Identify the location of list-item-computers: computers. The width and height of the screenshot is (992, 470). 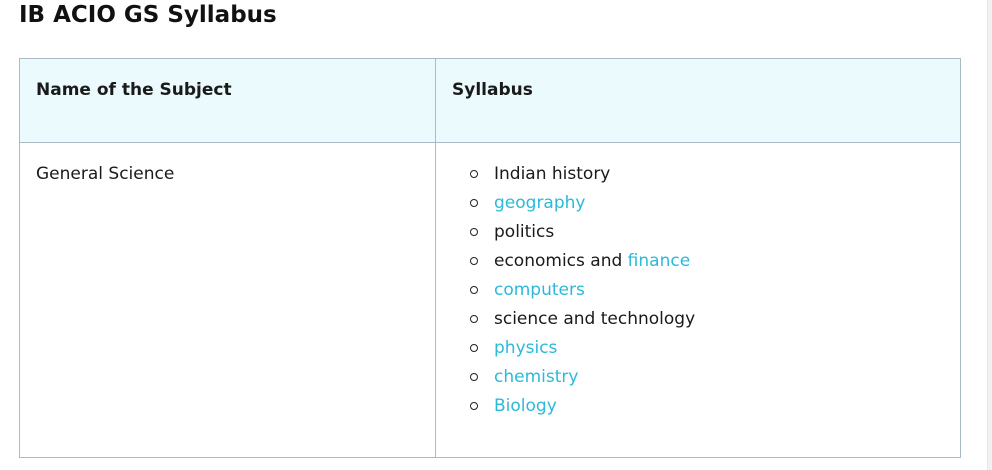
(707, 290).